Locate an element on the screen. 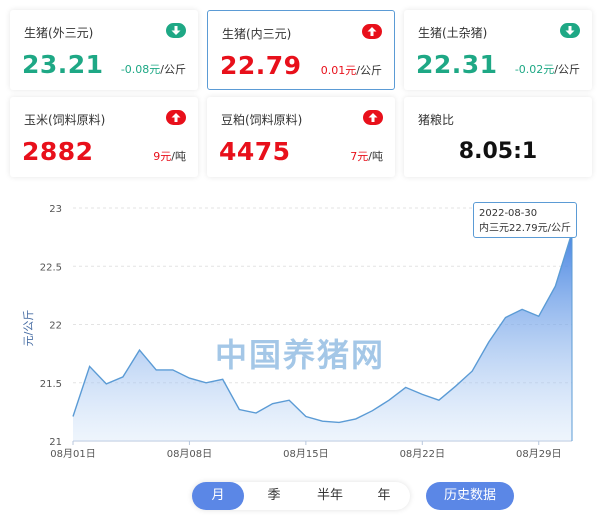 This screenshot has height=520, width=600. card-price: 23.21 is located at coordinates (63, 64).